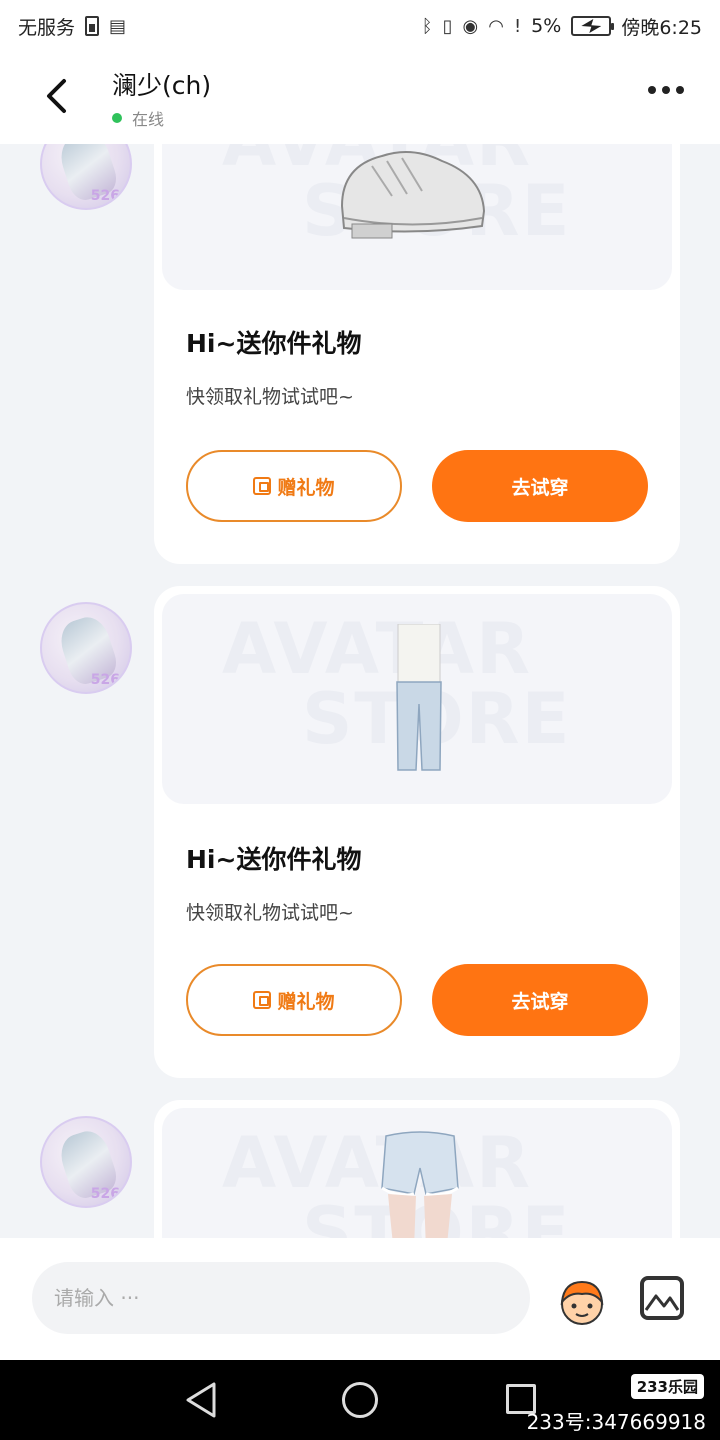 This screenshot has width=720, height=1440. Describe the element at coordinates (593, 26) in the screenshot. I see `battery-icon` at that location.